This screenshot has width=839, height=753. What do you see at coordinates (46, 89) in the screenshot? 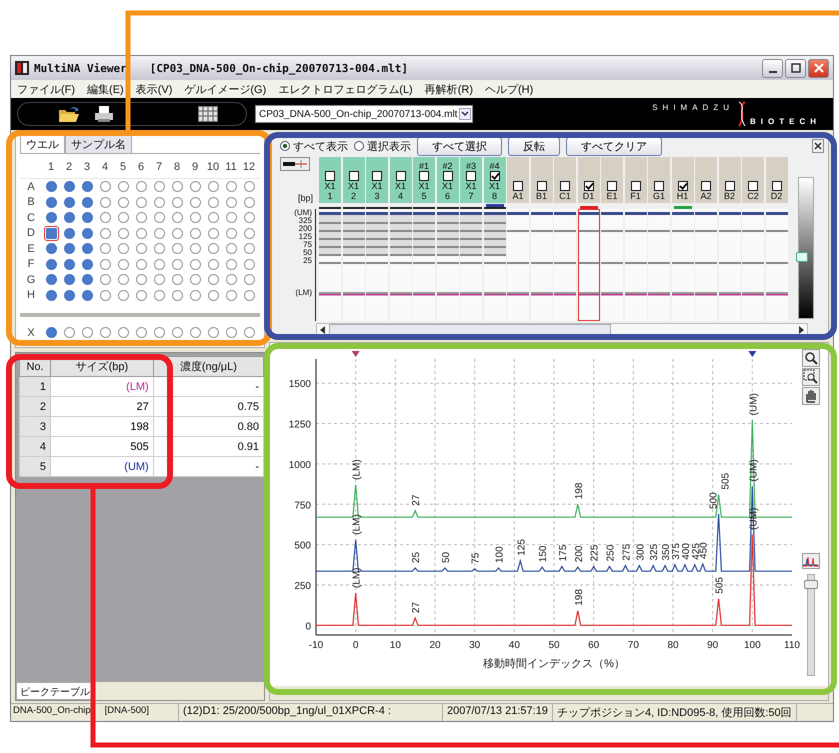
I see `menu-item: ファイル(F)` at bounding box center [46, 89].